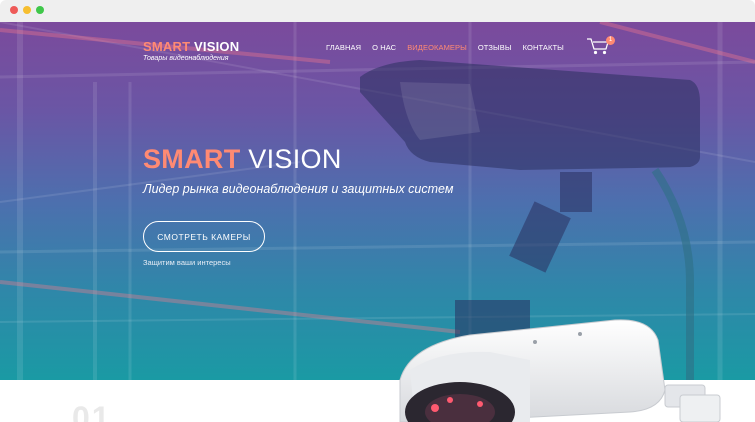 This screenshot has width=755, height=422. Describe the element at coordinates (495, 49) in the screenshot. I see `nav-item-reviews: ОТЗЫВЫ` at that location.